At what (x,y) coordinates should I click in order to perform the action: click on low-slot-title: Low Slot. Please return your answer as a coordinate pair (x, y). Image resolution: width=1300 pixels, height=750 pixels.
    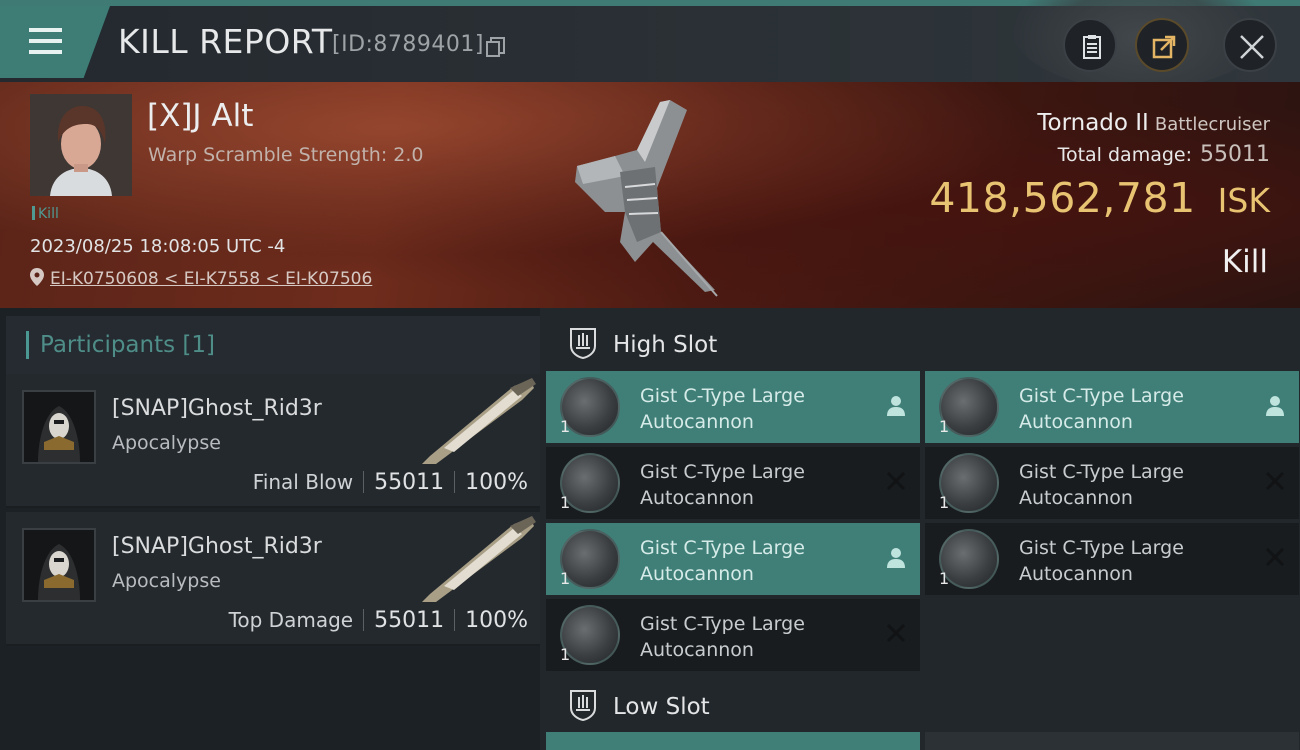
    Looking at the image, I should click on (661, 707).